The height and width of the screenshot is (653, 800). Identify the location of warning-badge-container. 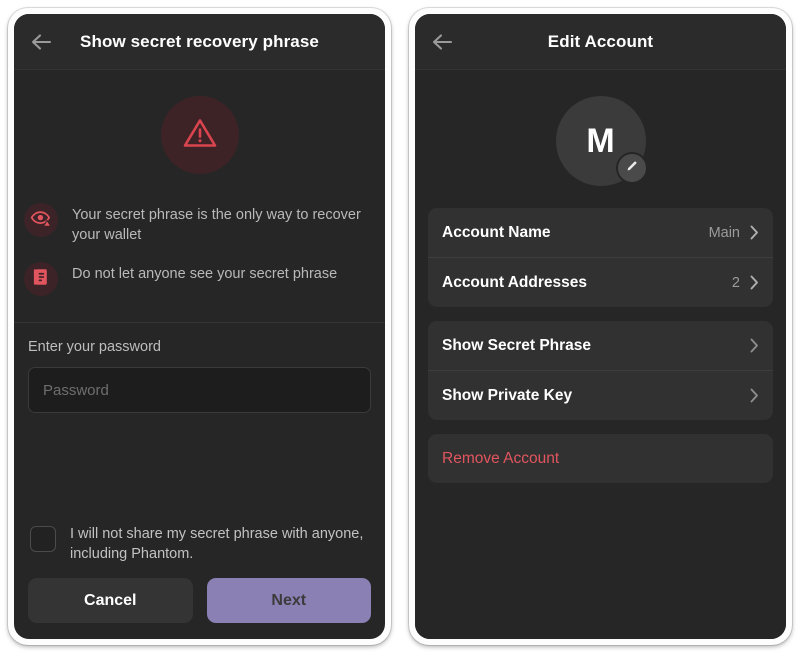
(199, 133).